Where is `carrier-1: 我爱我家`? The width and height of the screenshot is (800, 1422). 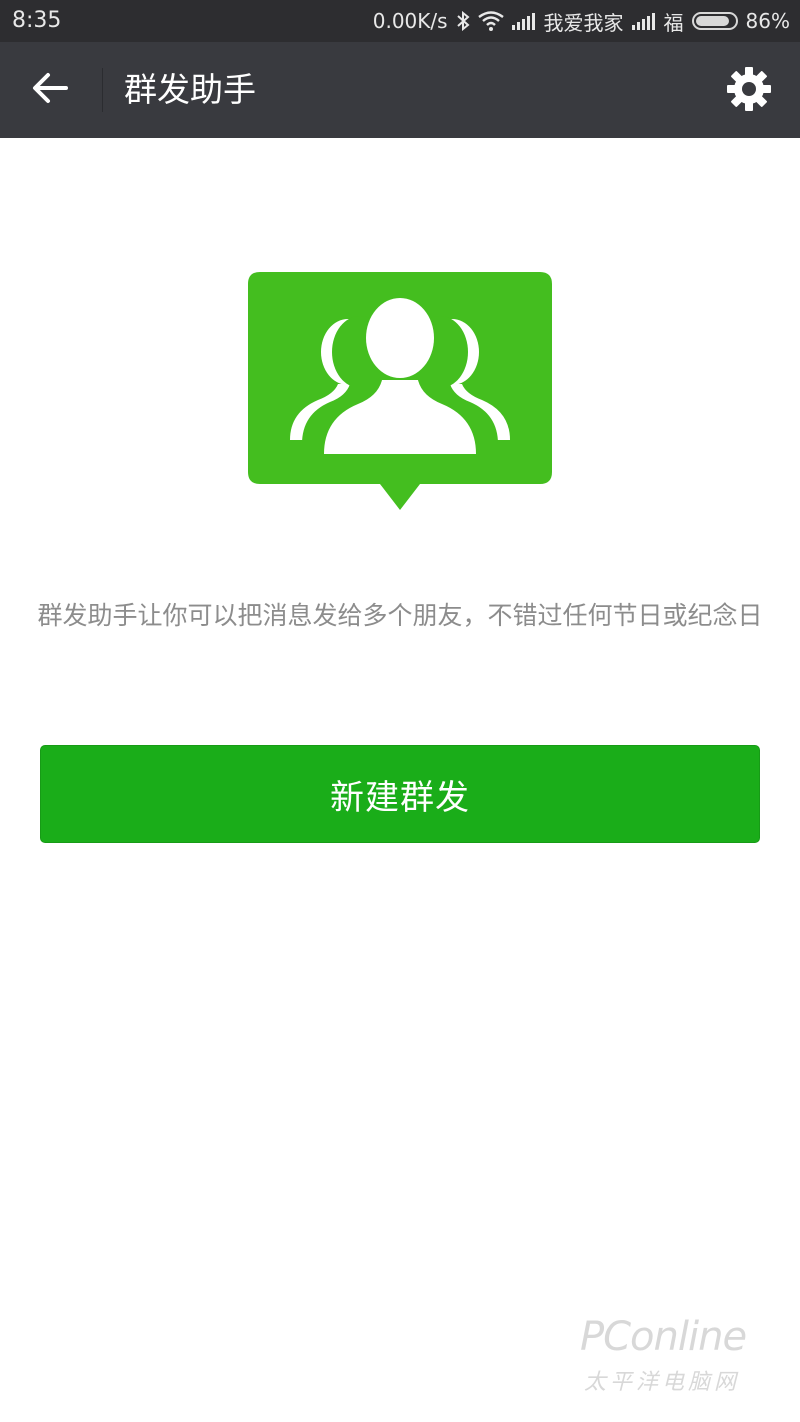
carrier-1: 我爱我家 is located at coordinates (583, 22).